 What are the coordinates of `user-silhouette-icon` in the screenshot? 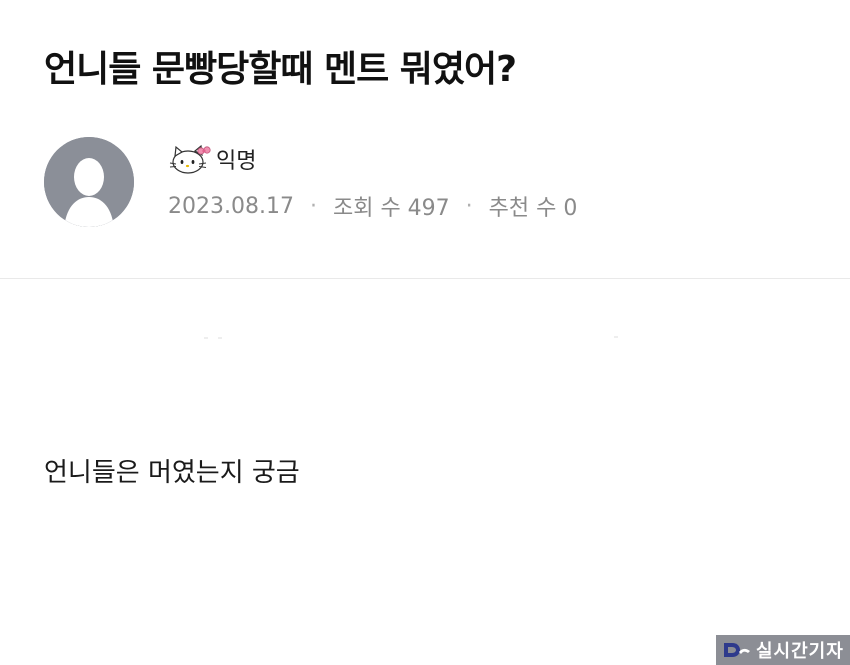 It's located at (89, 182).